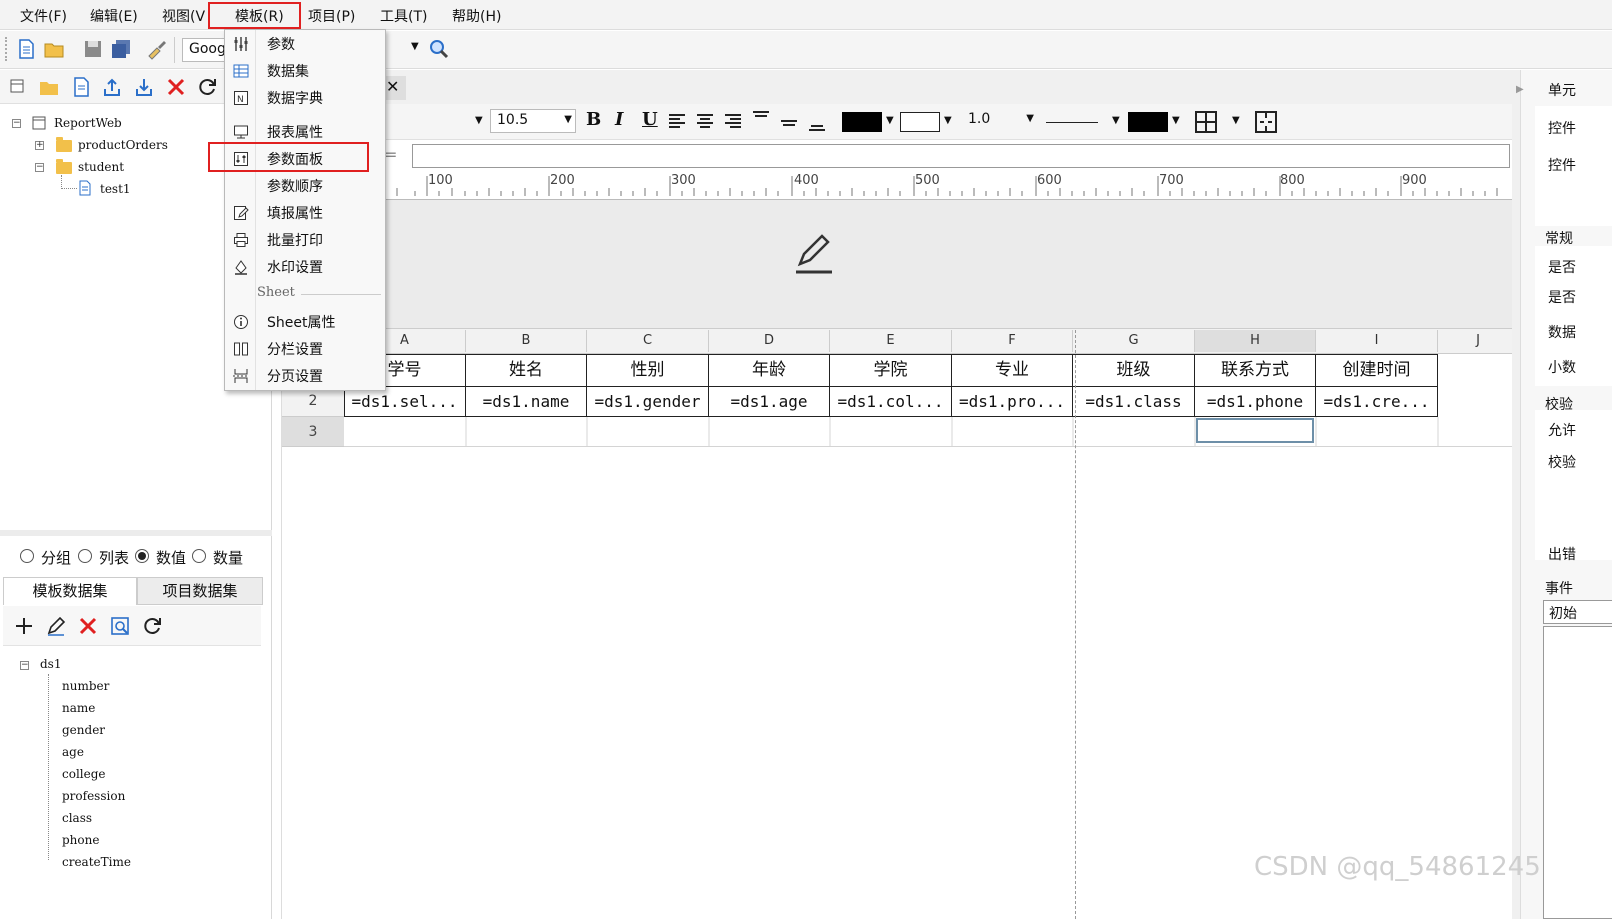 This screenshot has height=919, width=1612. I want to click on column-header-h: H, so click(1255, 341).